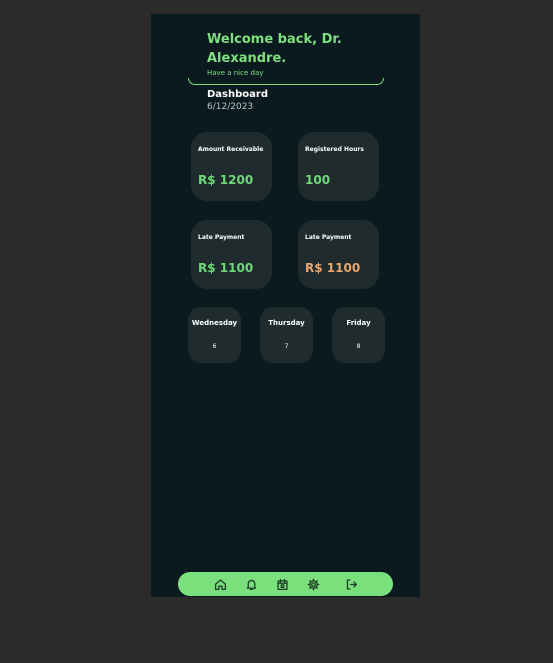  What do you see at coordinates (214, 335) in the screenshot?
I see `day-wednesday: Wednesday 6` at bounding box center [214, 335].